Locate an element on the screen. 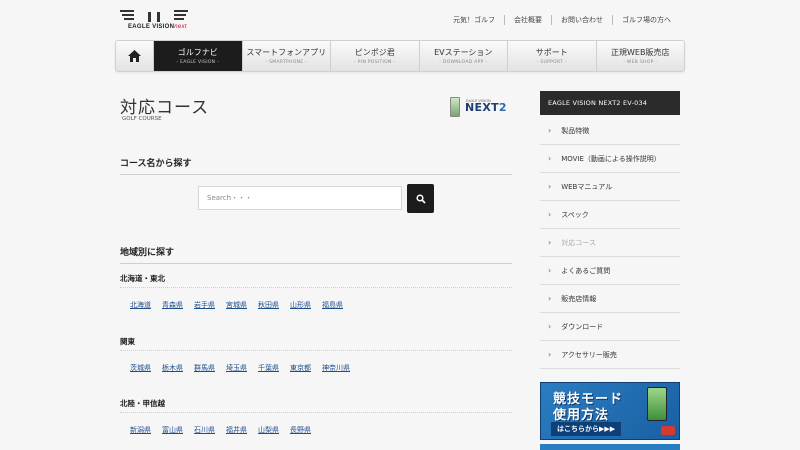  sidebar-item-label: MOVIE（動画による操作説明） is located at coordinates (611, 158).